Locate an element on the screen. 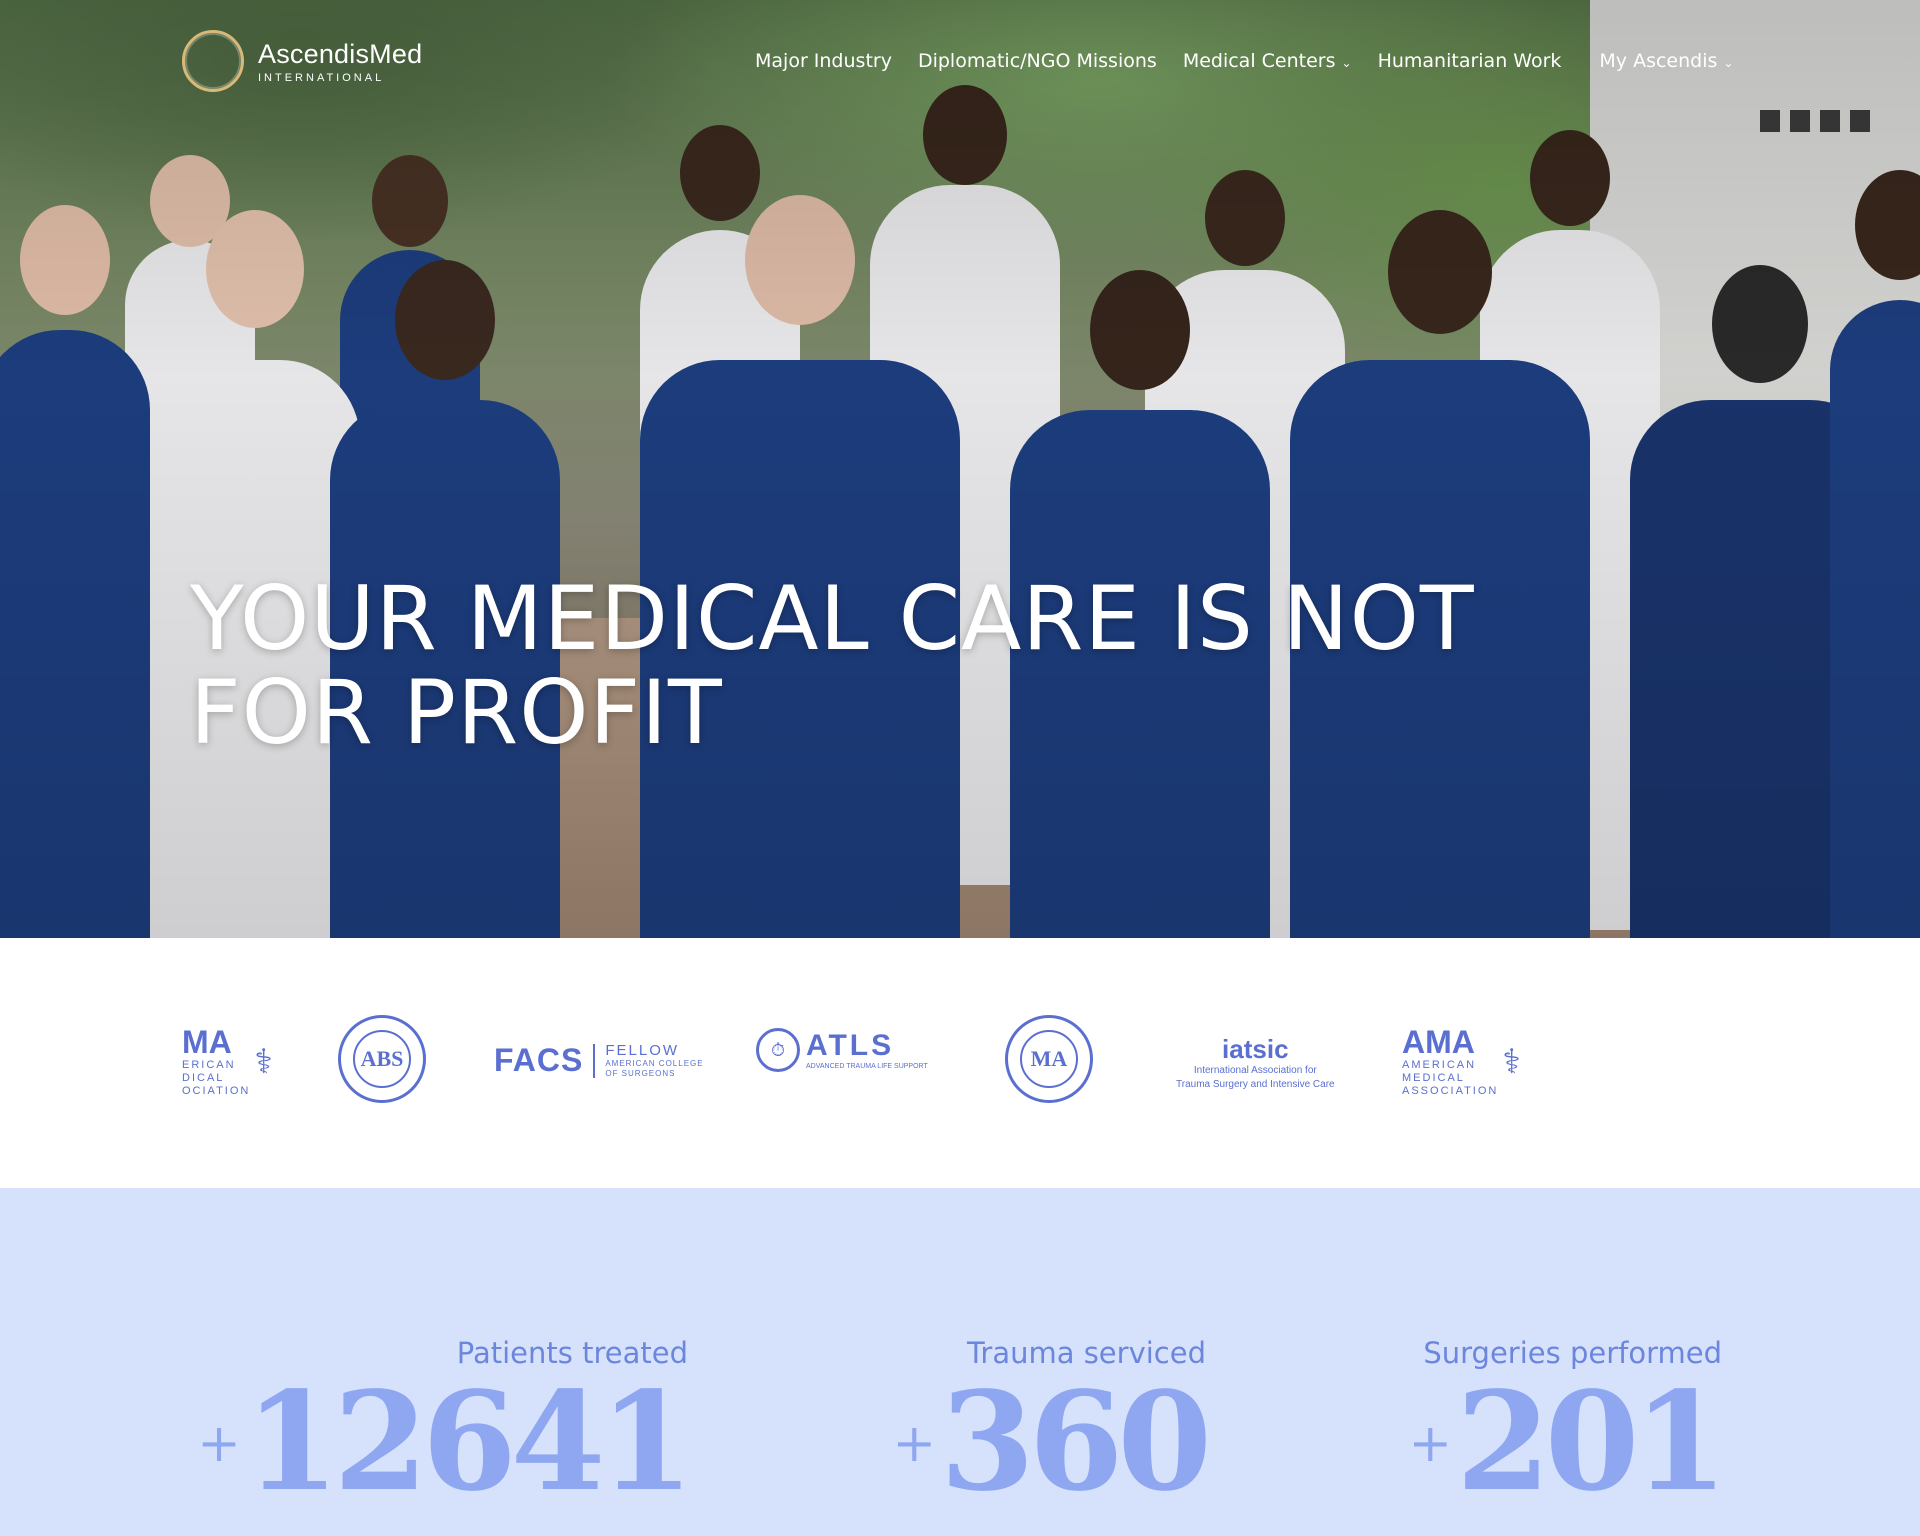 Image resolution: width=1920 pixels, height=1536 pixels. logo-subtitle: INTERNATIONAL is located at coordinates (321, 77).